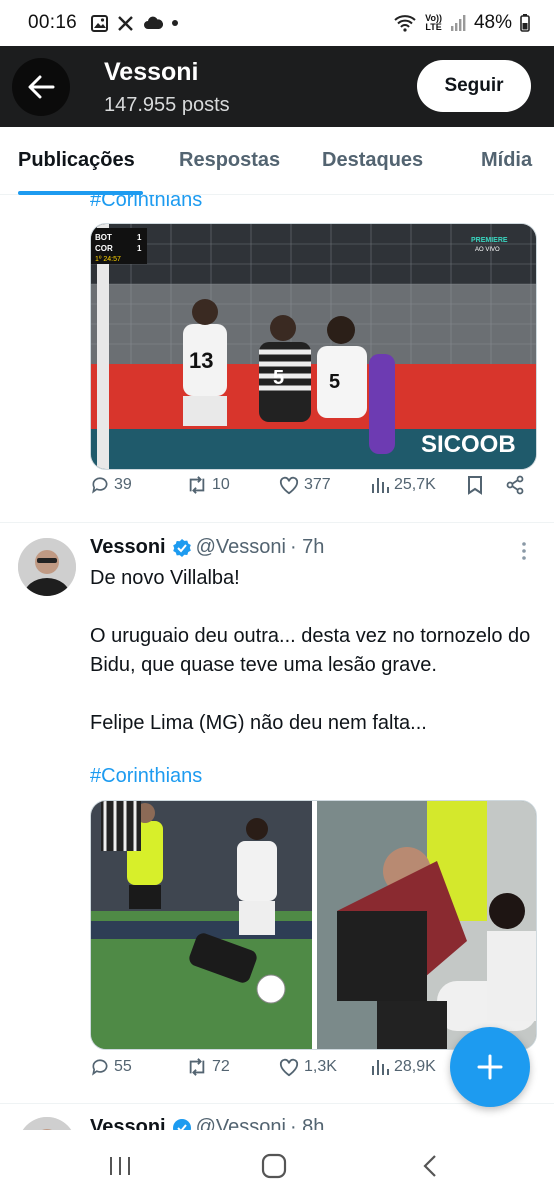 The width and height of the screenshot is (554, 1200). Describe the element at coordinates (320, 1066) in the screenshot. I see `like-count: 1,3K` at that location.